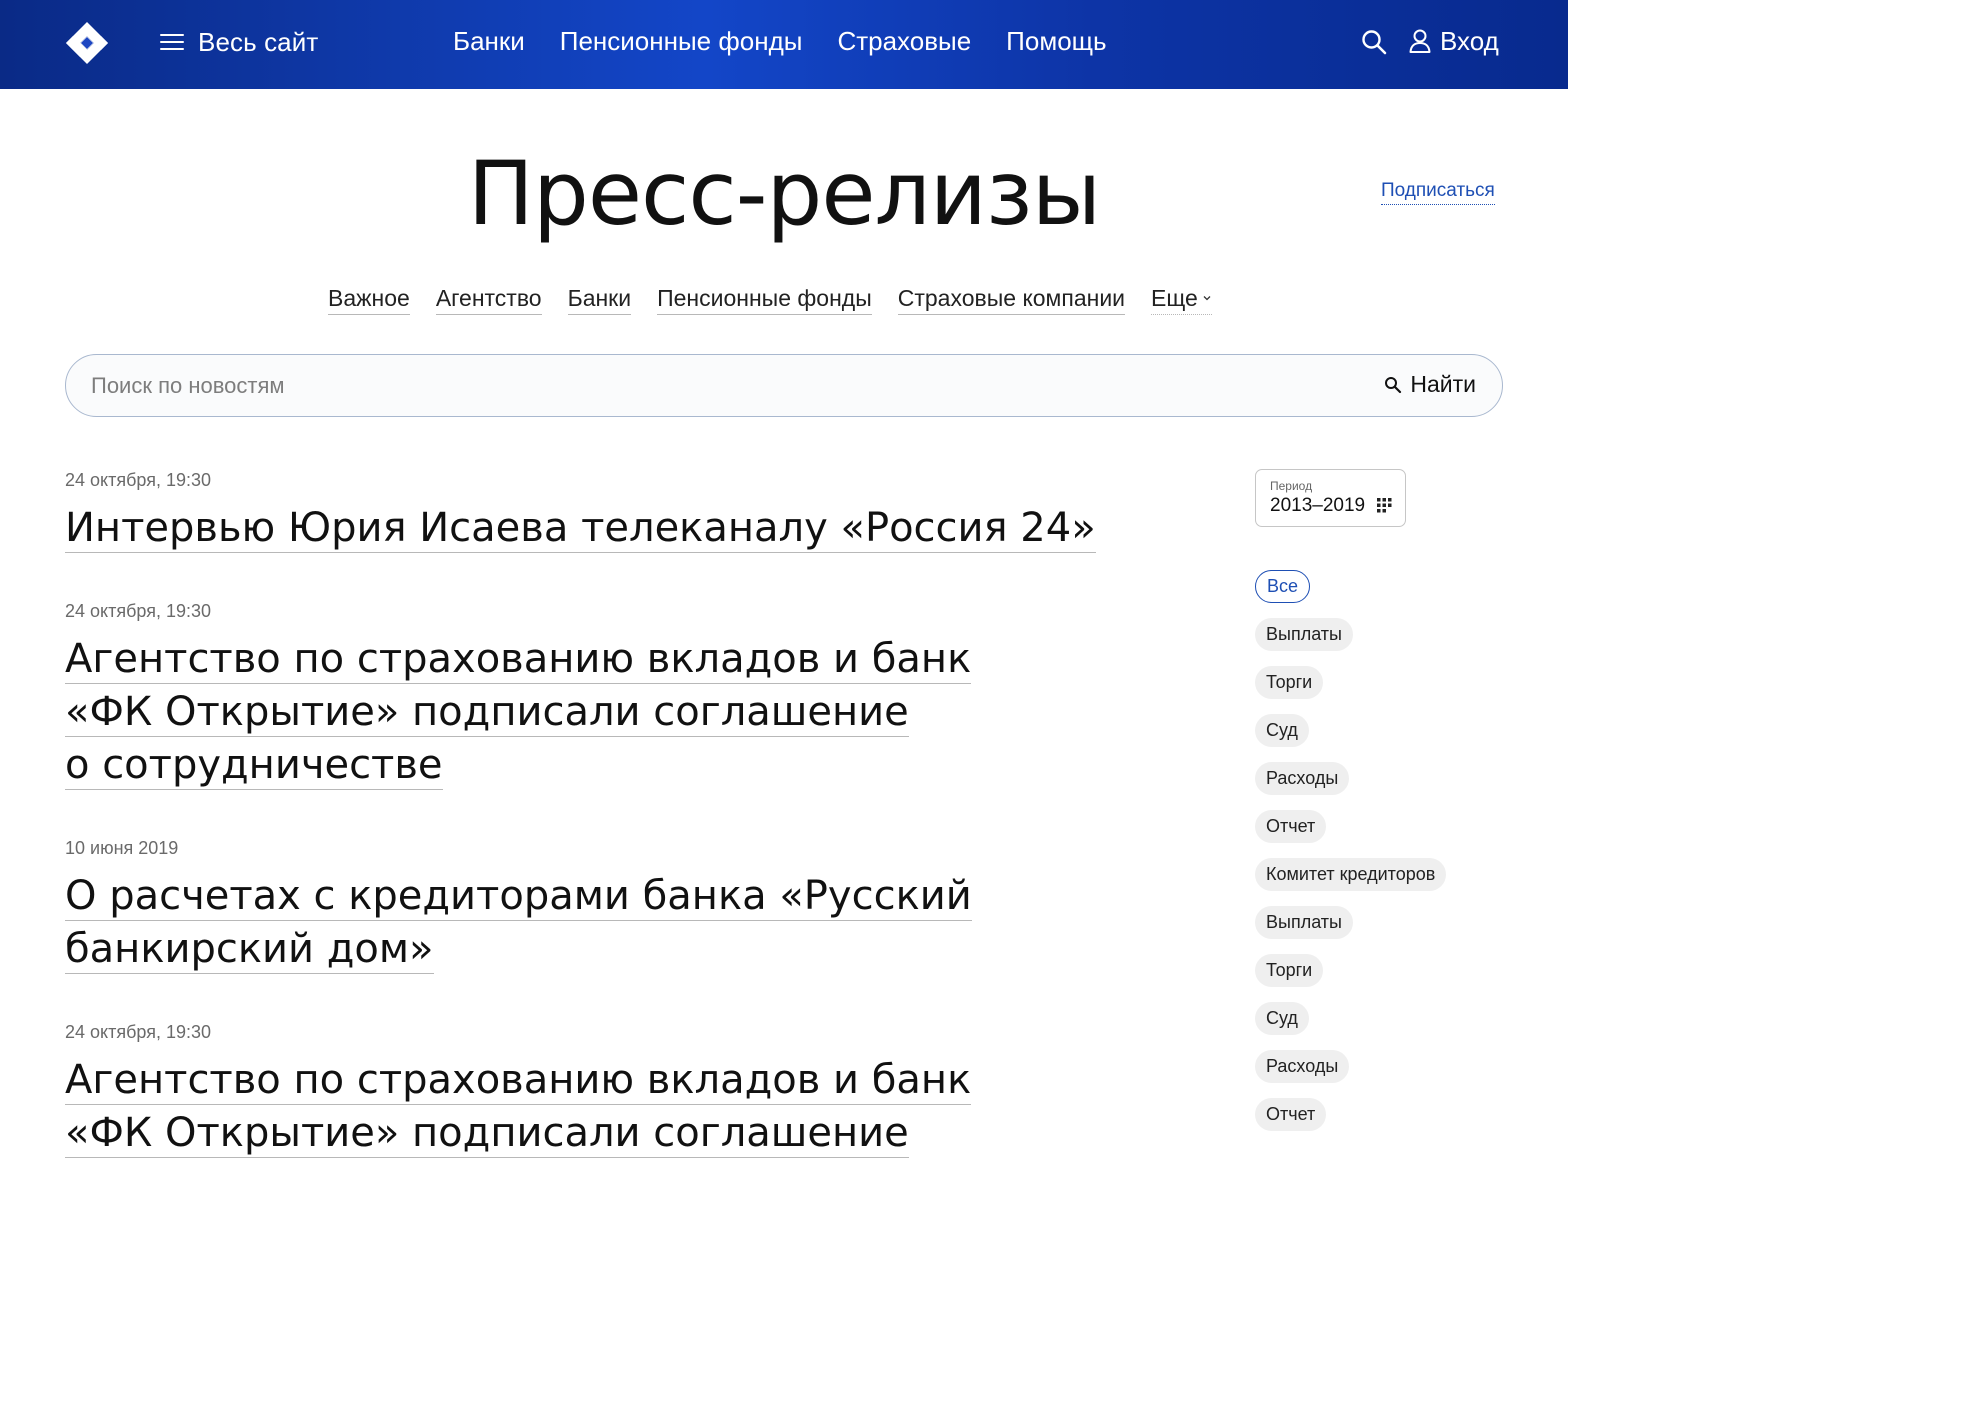 Image resolution: width=1968 pixels, height=1423 pixels. What do you see at coordinates (599, 299) in the screenshot?
I see `category-banks: Банки` at bounding box center [599, 299].